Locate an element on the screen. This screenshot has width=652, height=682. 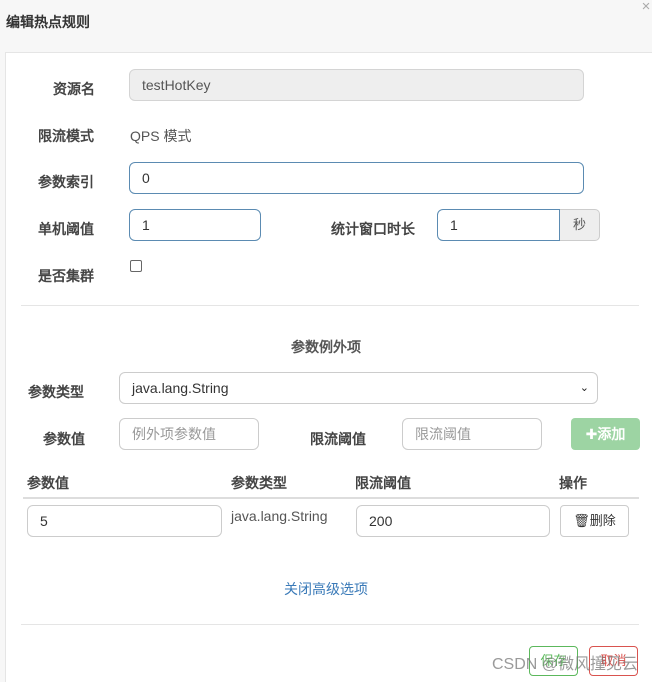
cluster-label: 是否集群 is located at coordinates (66, 276).